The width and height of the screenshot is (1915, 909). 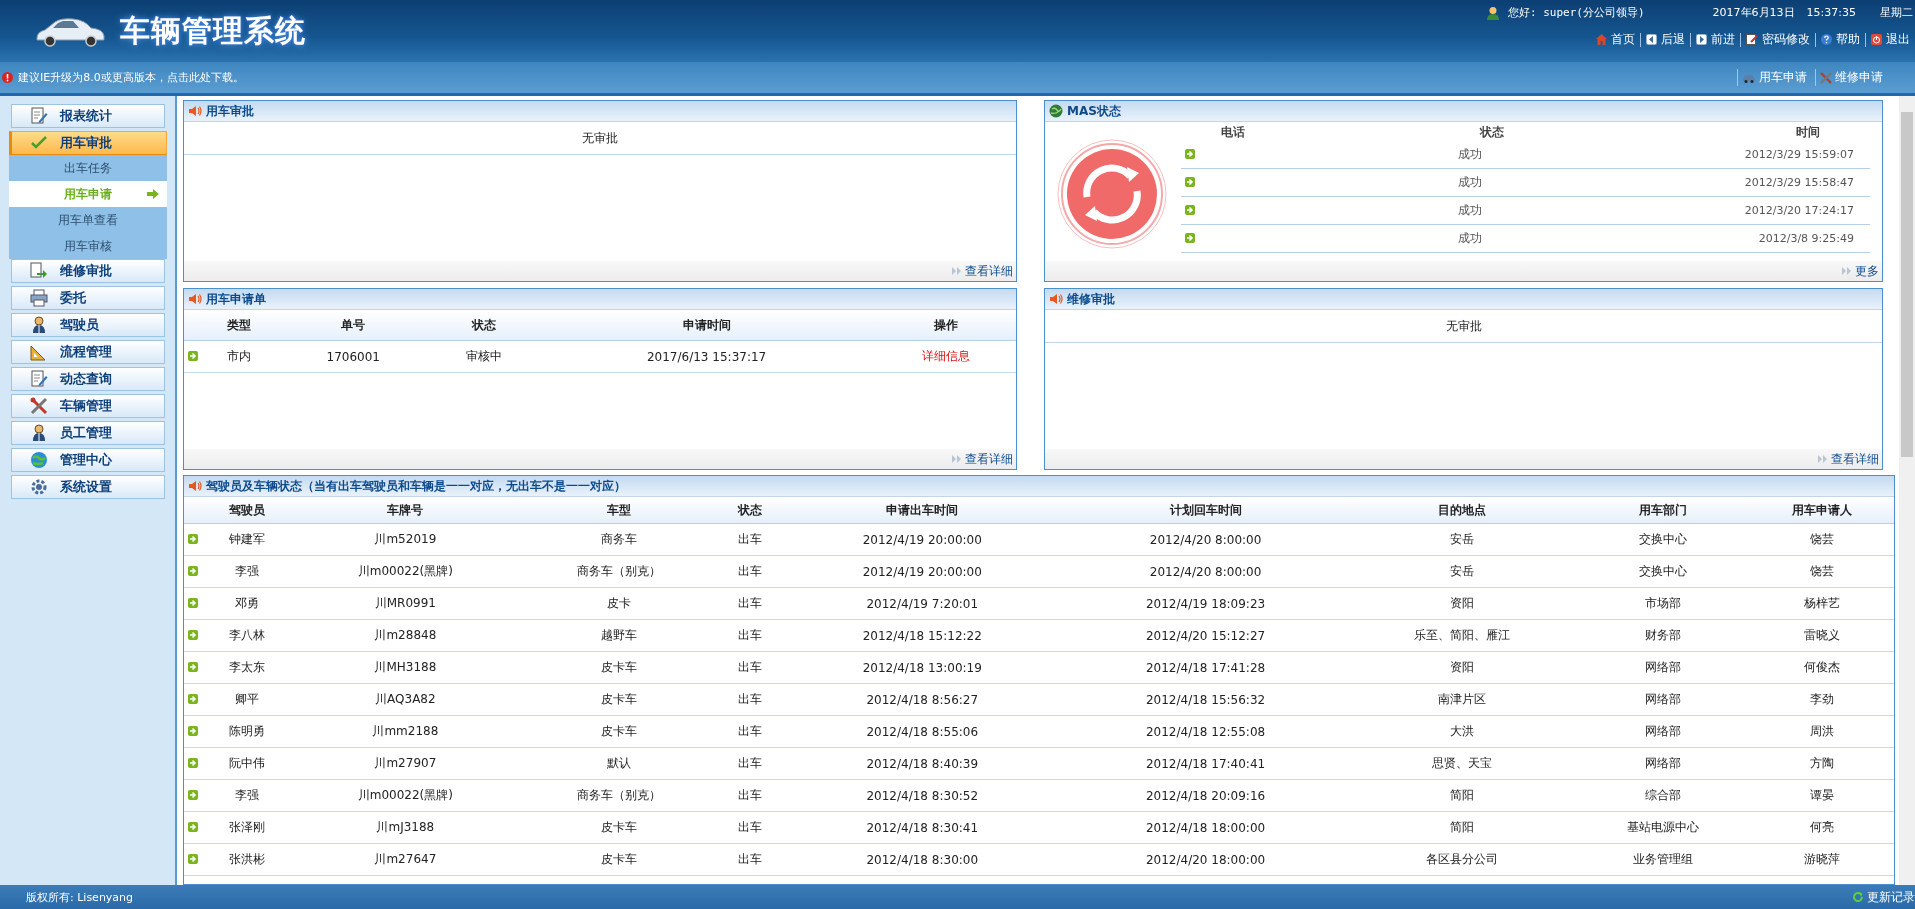 What do you see at coordinates (87, 460) in the screenshot?
I see `sidebar-item: 管理中心` at bounding box center [87, 460].